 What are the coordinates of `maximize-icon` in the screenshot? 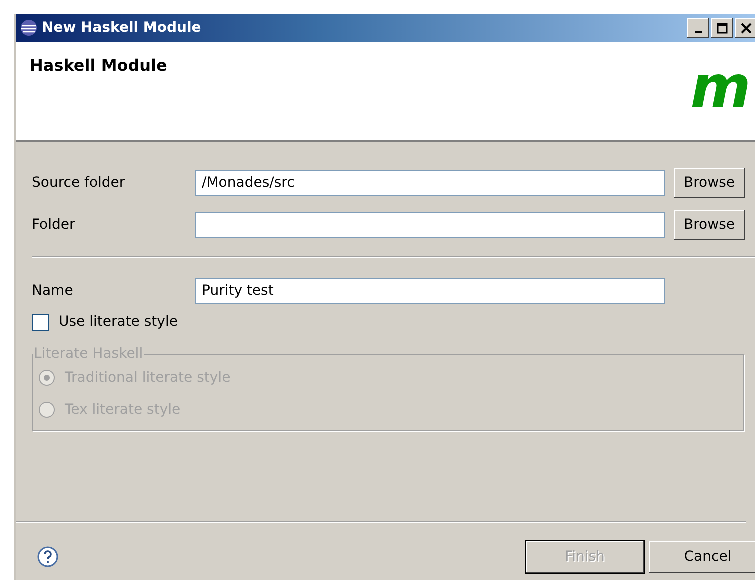 It's located at (722, 28).